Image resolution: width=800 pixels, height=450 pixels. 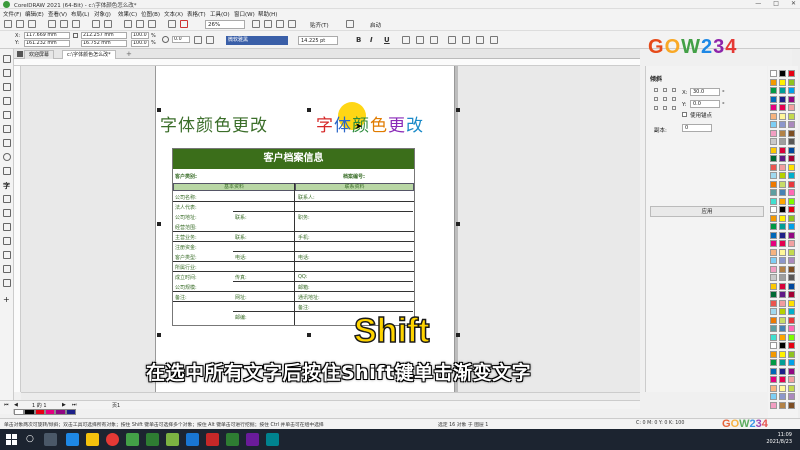 I want to click on crop-tool-icon, so click(x=7, y=87).